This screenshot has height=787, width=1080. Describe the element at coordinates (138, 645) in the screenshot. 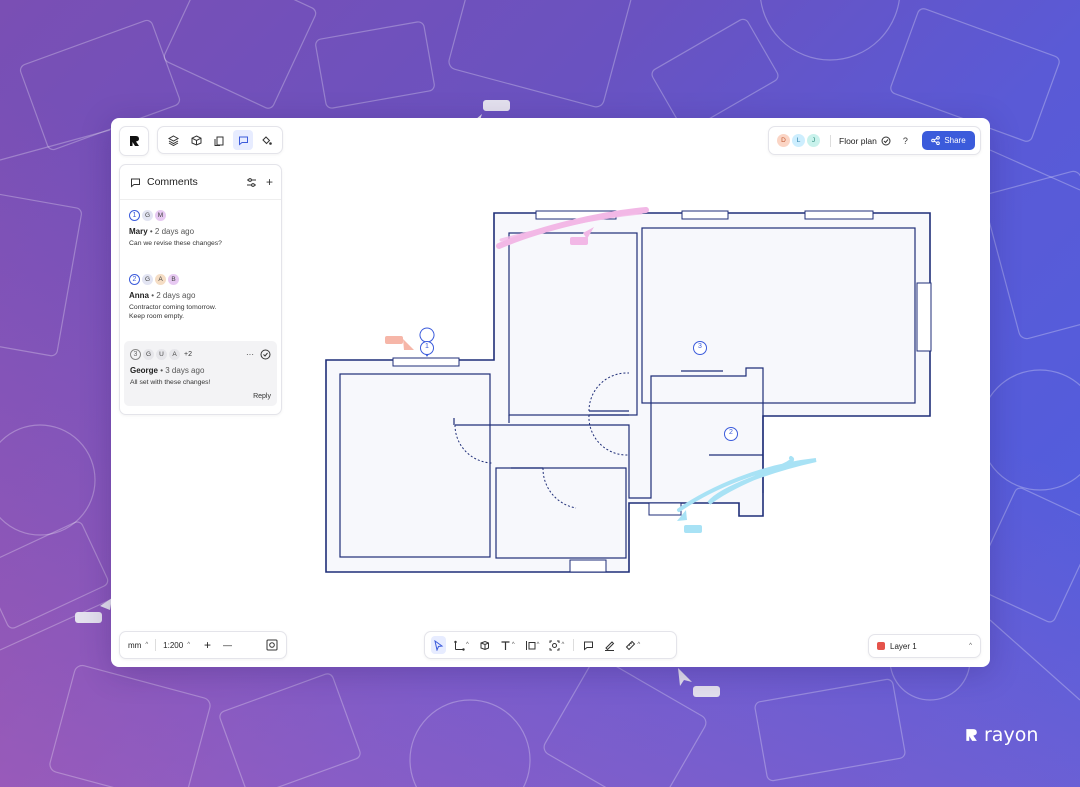

I see `unit-selector: mm ^` at that location.